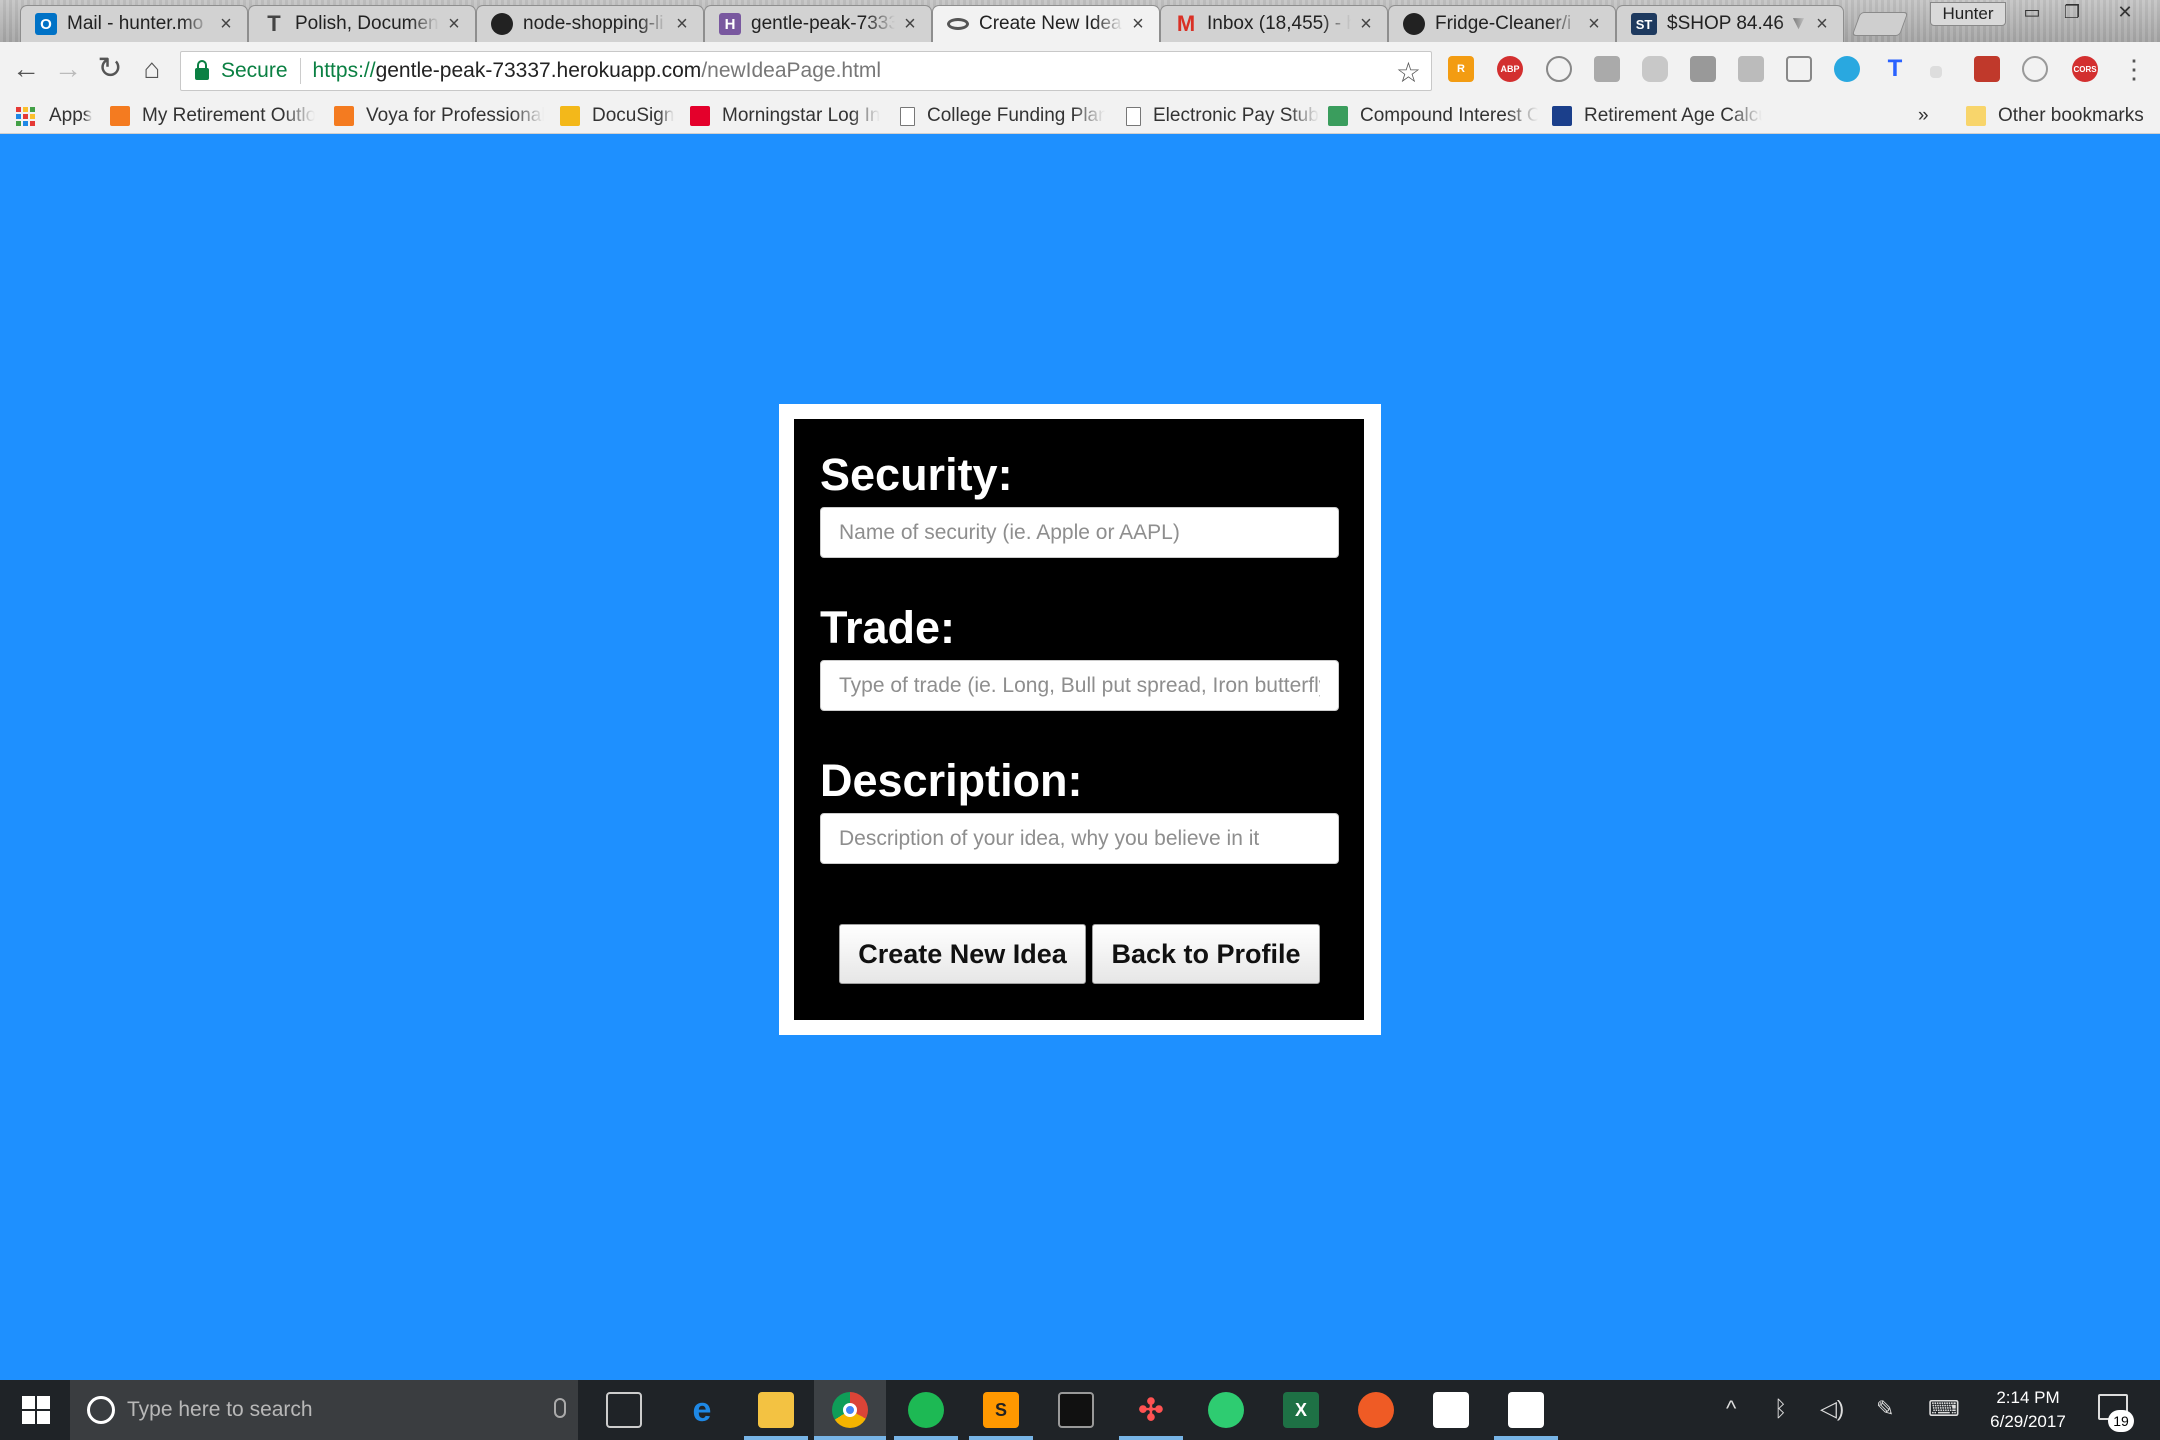  What do you see at coordinates (1799, 69) in the screenshot?
I see `cast-icon` at bounding box center [1799, 69].